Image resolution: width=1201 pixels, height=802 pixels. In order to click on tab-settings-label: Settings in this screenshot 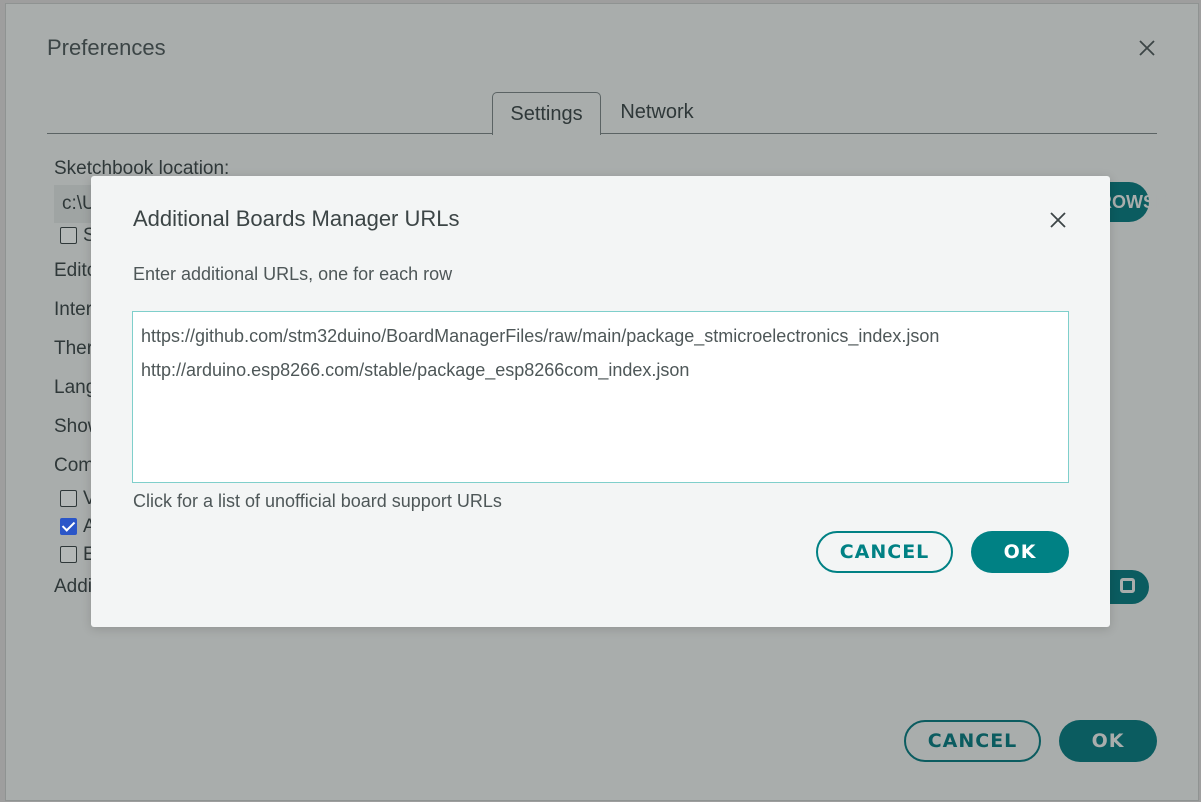, I will do `click(546, 113)`.